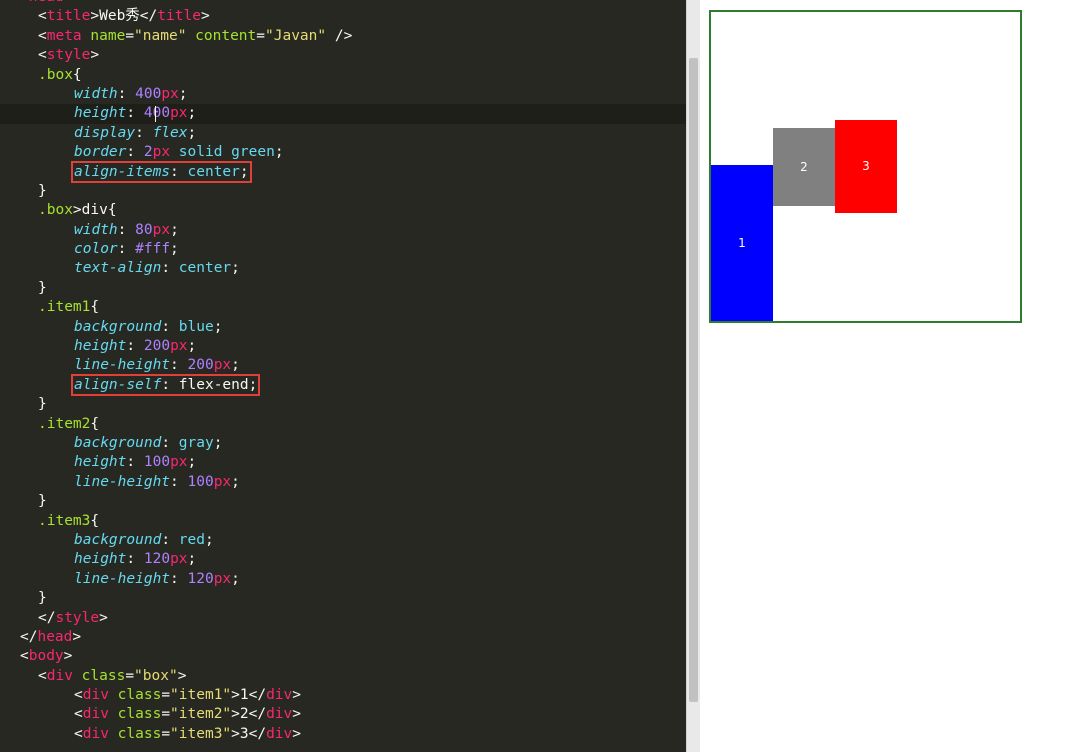 Image resolution: width=1080 pixels, height=752 pixels. I want to click on code-line-content: </head>, so click(40, 637).